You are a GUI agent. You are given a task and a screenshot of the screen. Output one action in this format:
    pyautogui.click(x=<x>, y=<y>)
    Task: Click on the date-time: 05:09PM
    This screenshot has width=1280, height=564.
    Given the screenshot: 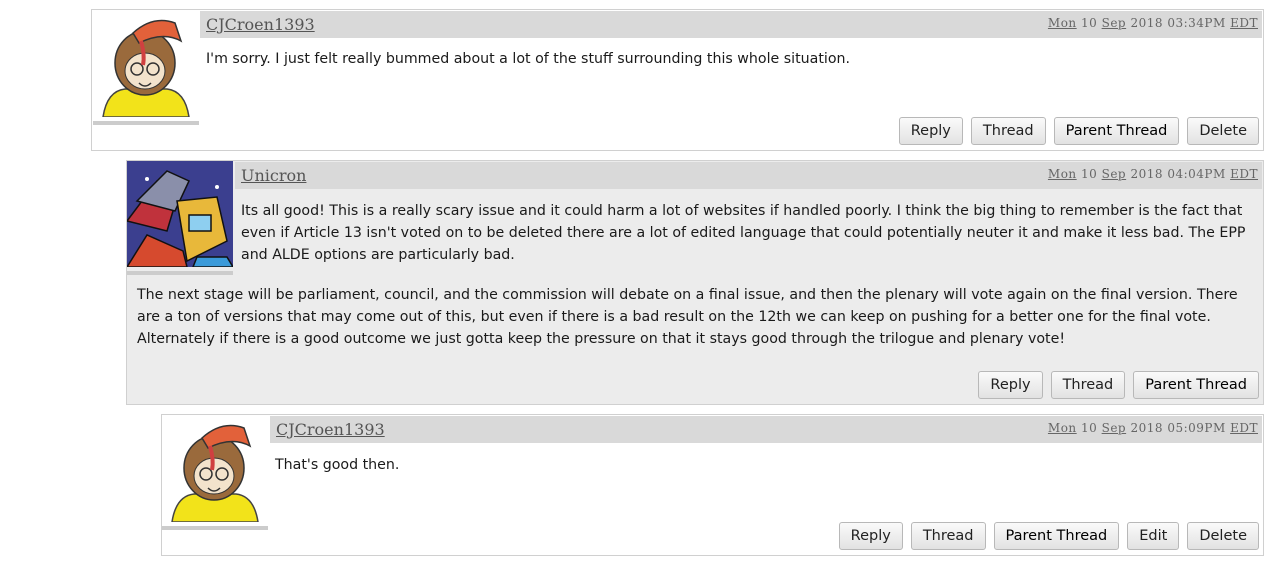 What is the action you would take?
    pyautogui.click(x=1196, y=428)
    